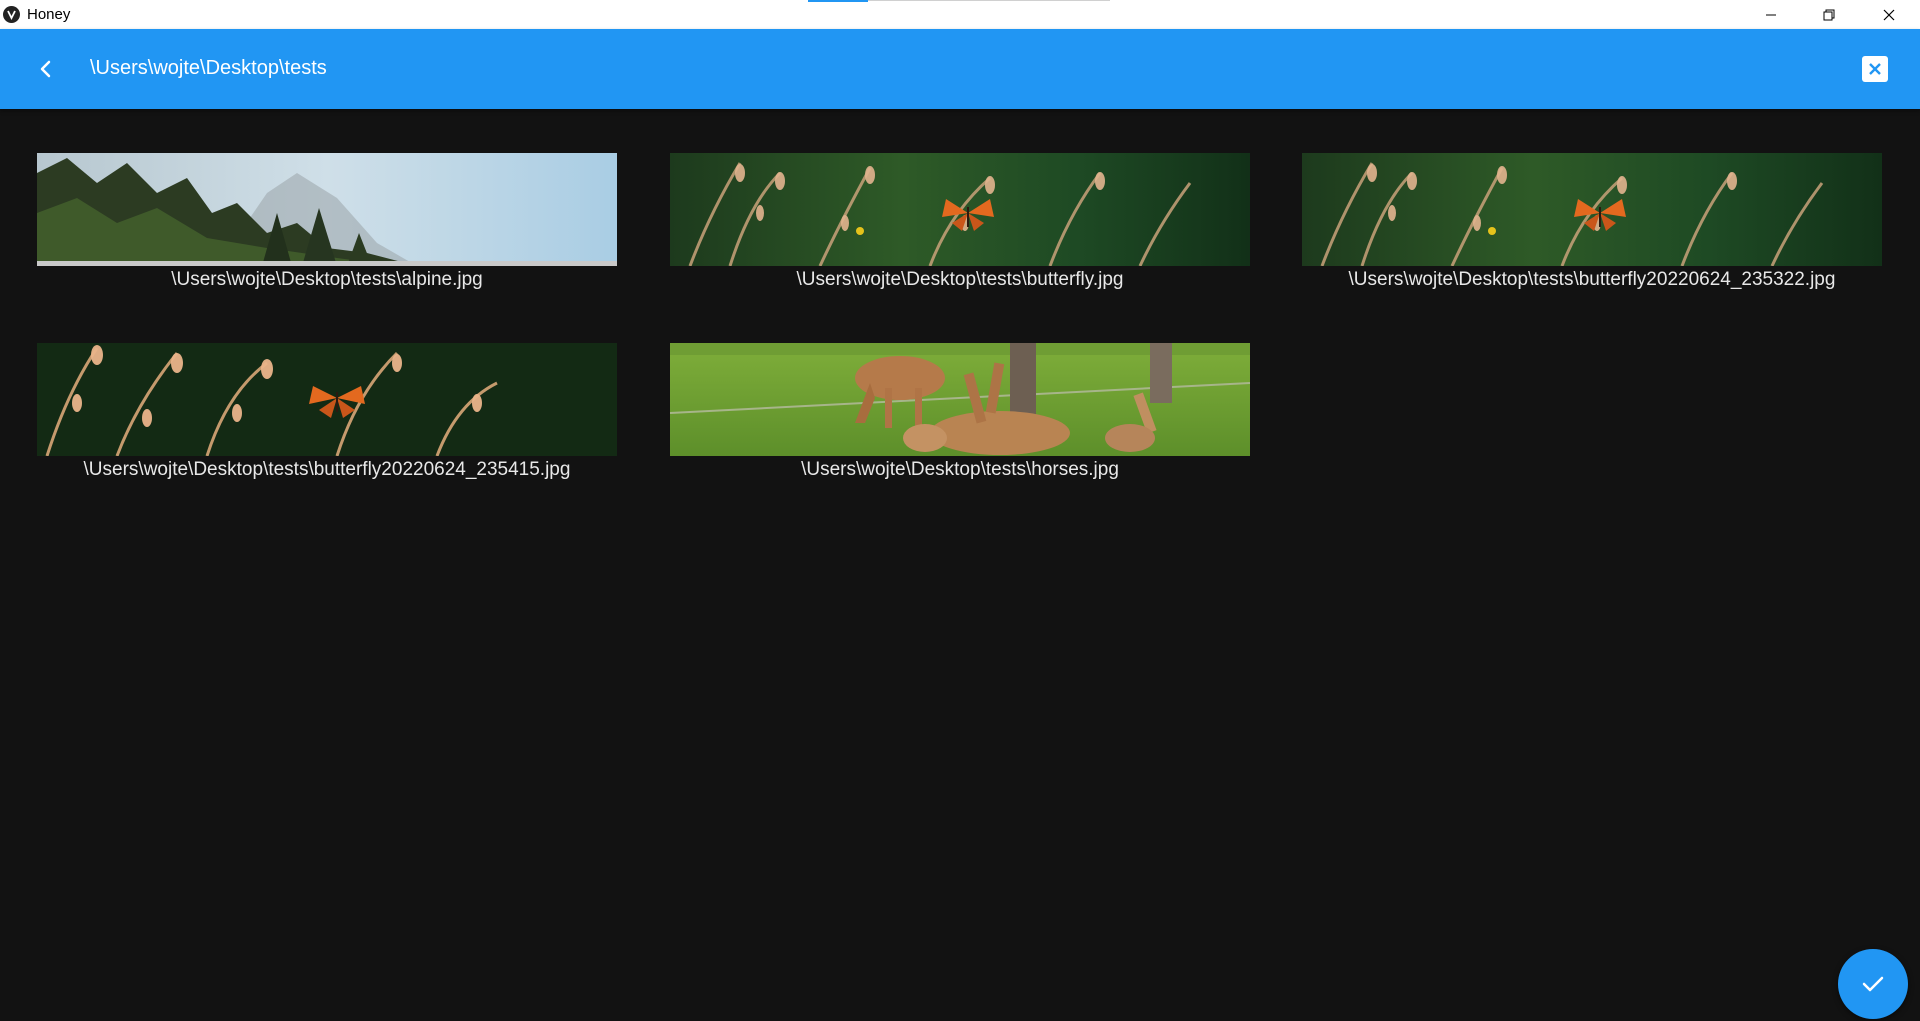  I want to click on minimize-button, so click(1771, 14).